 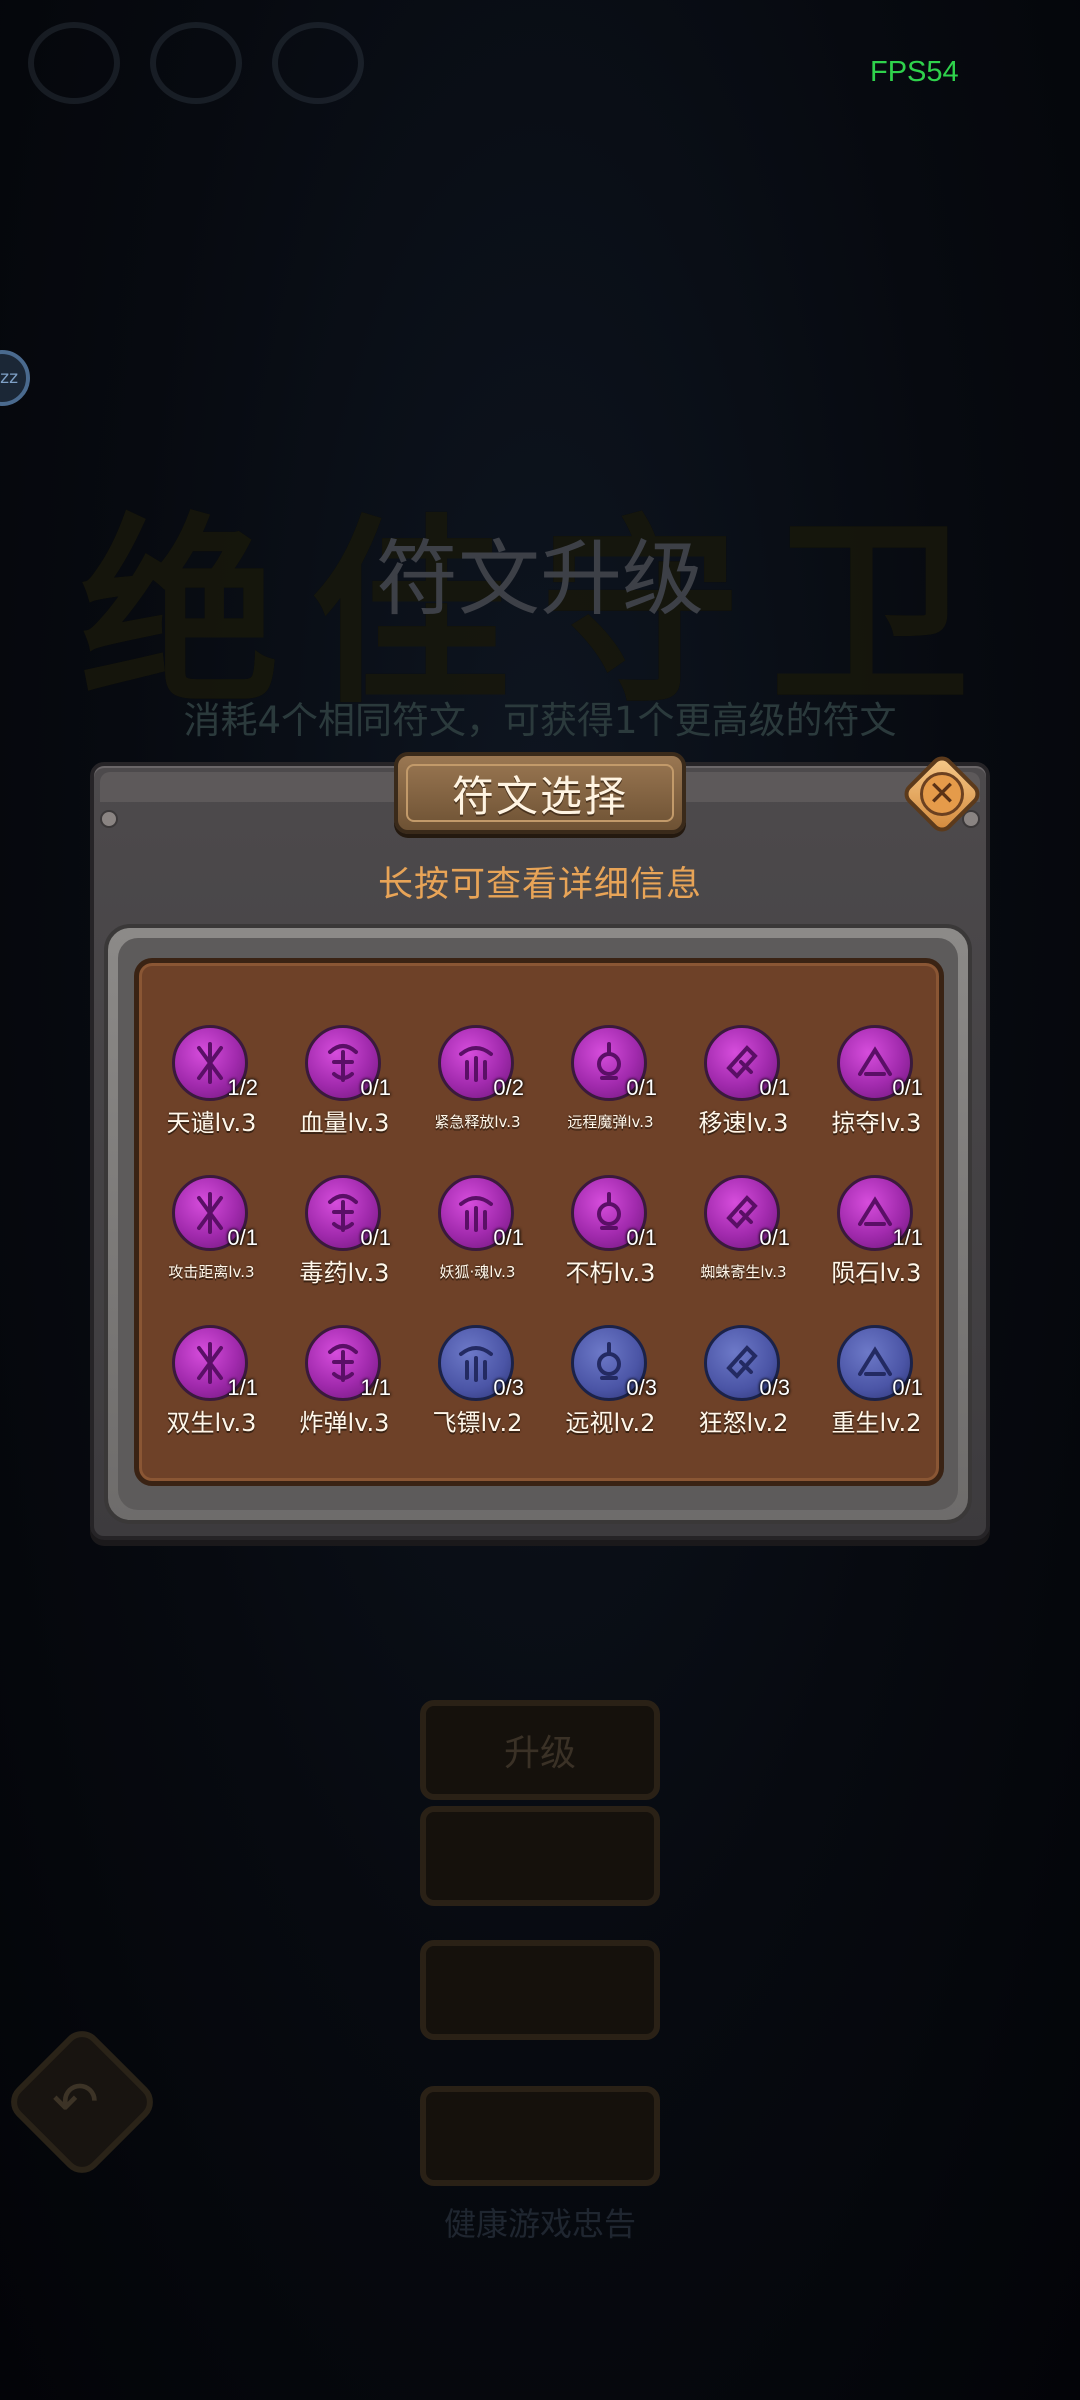 What do you see at coordinates (539, 579) in the screenshot?
I see `page-title: 符文升级` at bounding box center [539, 579].